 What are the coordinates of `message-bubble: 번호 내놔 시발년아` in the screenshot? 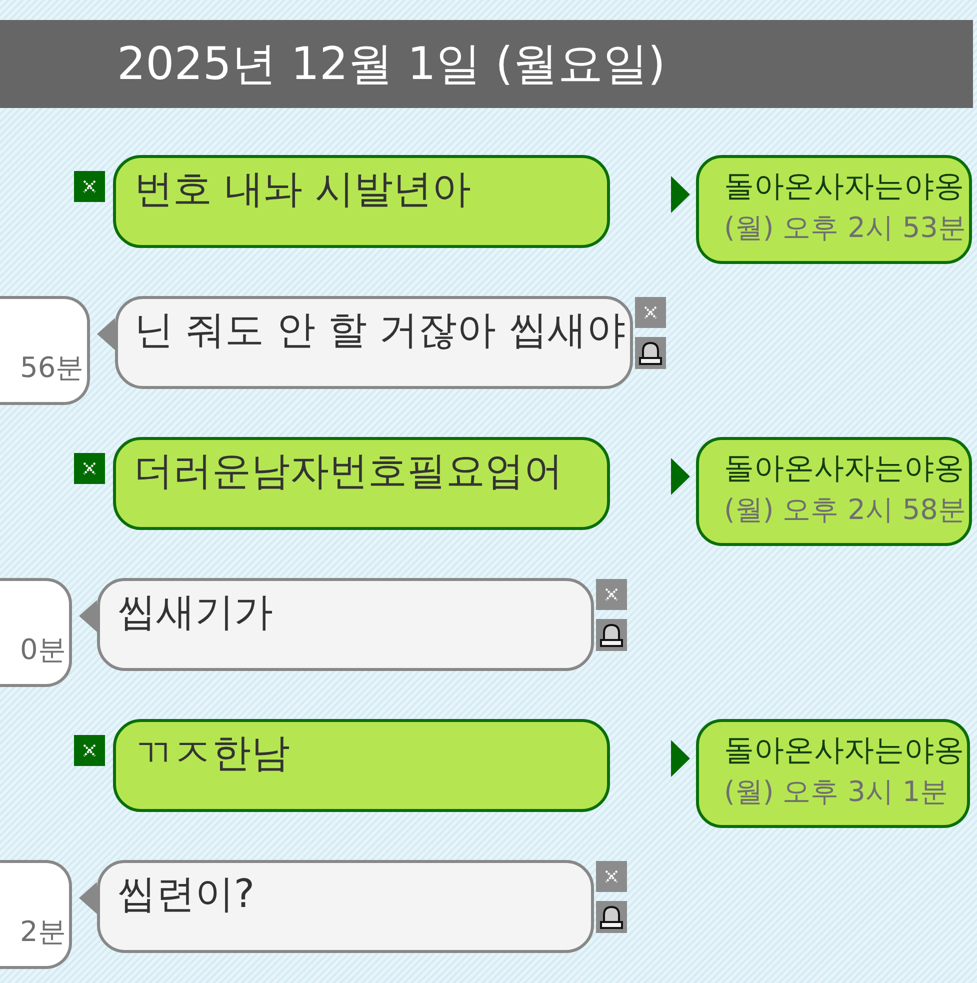 It's located at (361, 201).